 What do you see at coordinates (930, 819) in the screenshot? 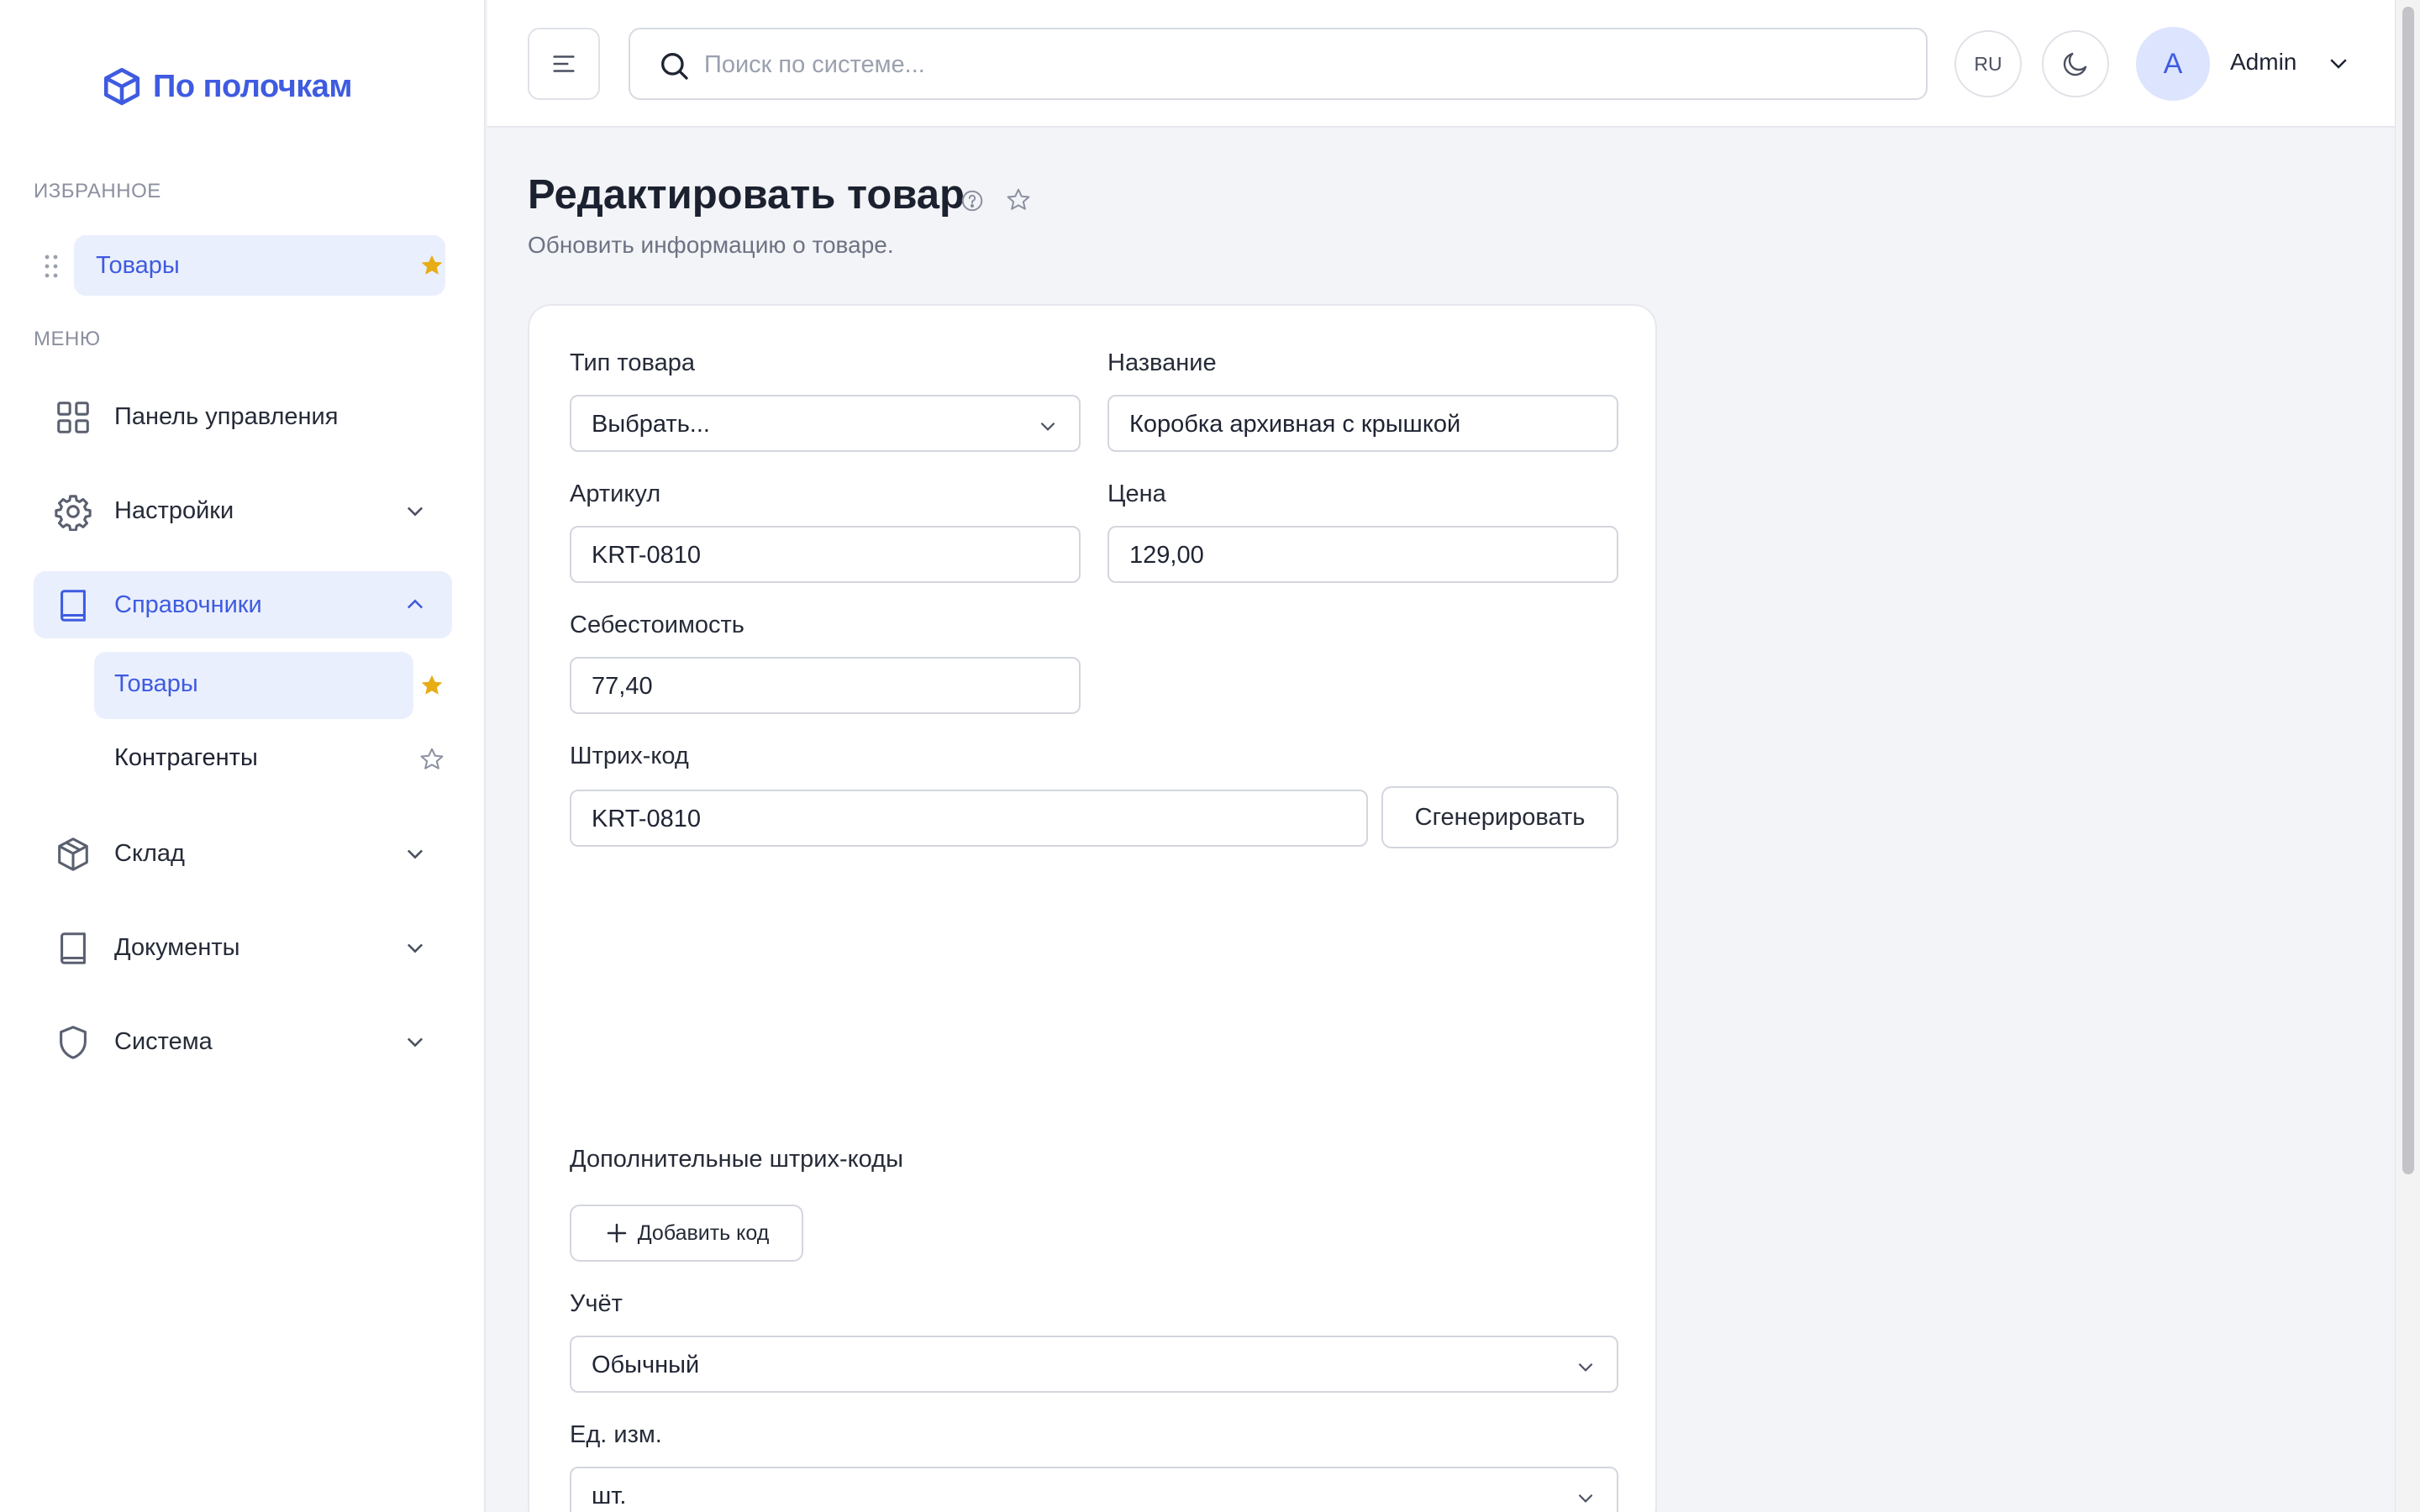
I see `barcode-value: KRT-0810` at bounding box center [930, 819].